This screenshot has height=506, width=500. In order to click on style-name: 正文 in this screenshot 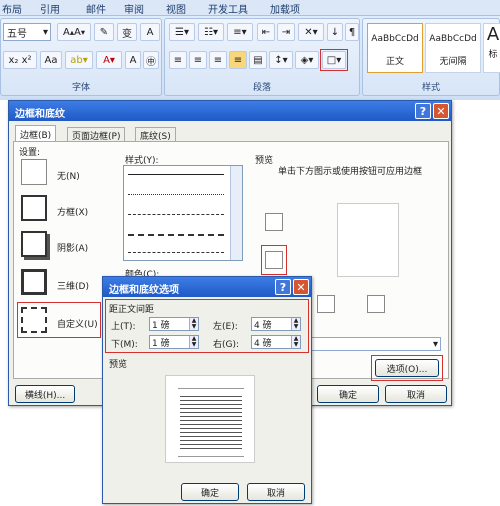, I will do `click(394, 62)`.